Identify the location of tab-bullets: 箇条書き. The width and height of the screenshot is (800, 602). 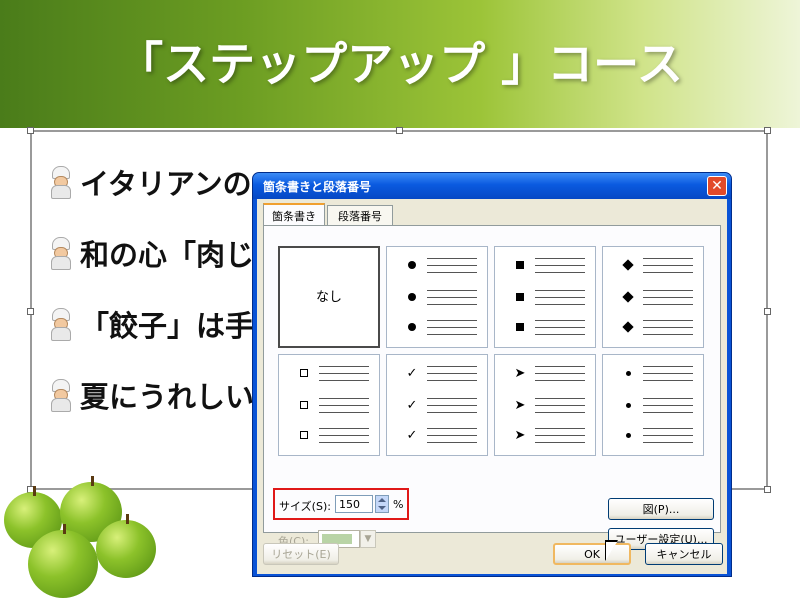
(294, 214).